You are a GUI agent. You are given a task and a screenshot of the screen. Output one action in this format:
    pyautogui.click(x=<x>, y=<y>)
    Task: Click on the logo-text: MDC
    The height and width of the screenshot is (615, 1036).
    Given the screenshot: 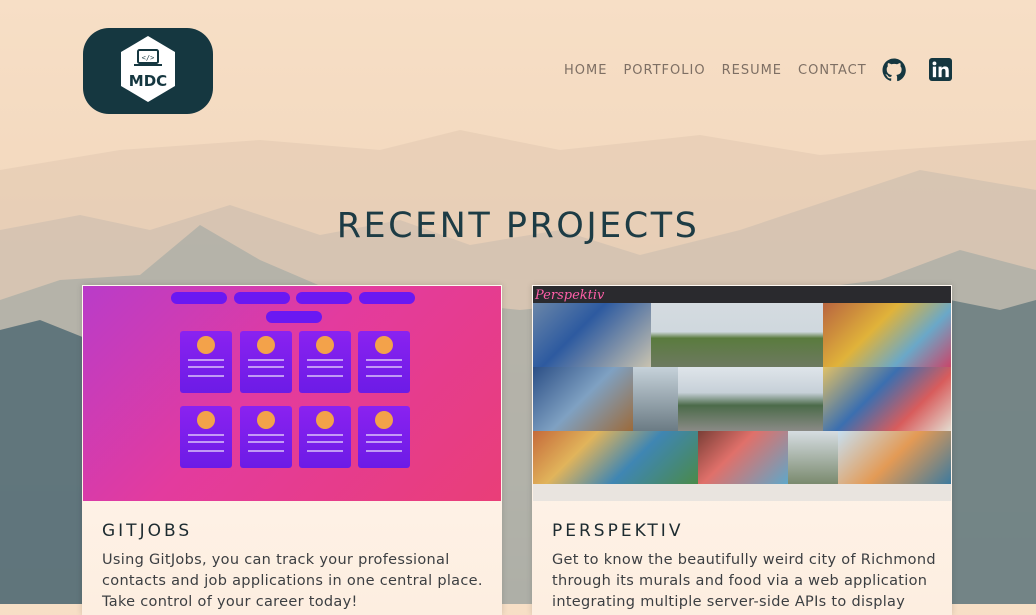 What is the action you would take?
    pyautogui.click(x=148, y=81)
    